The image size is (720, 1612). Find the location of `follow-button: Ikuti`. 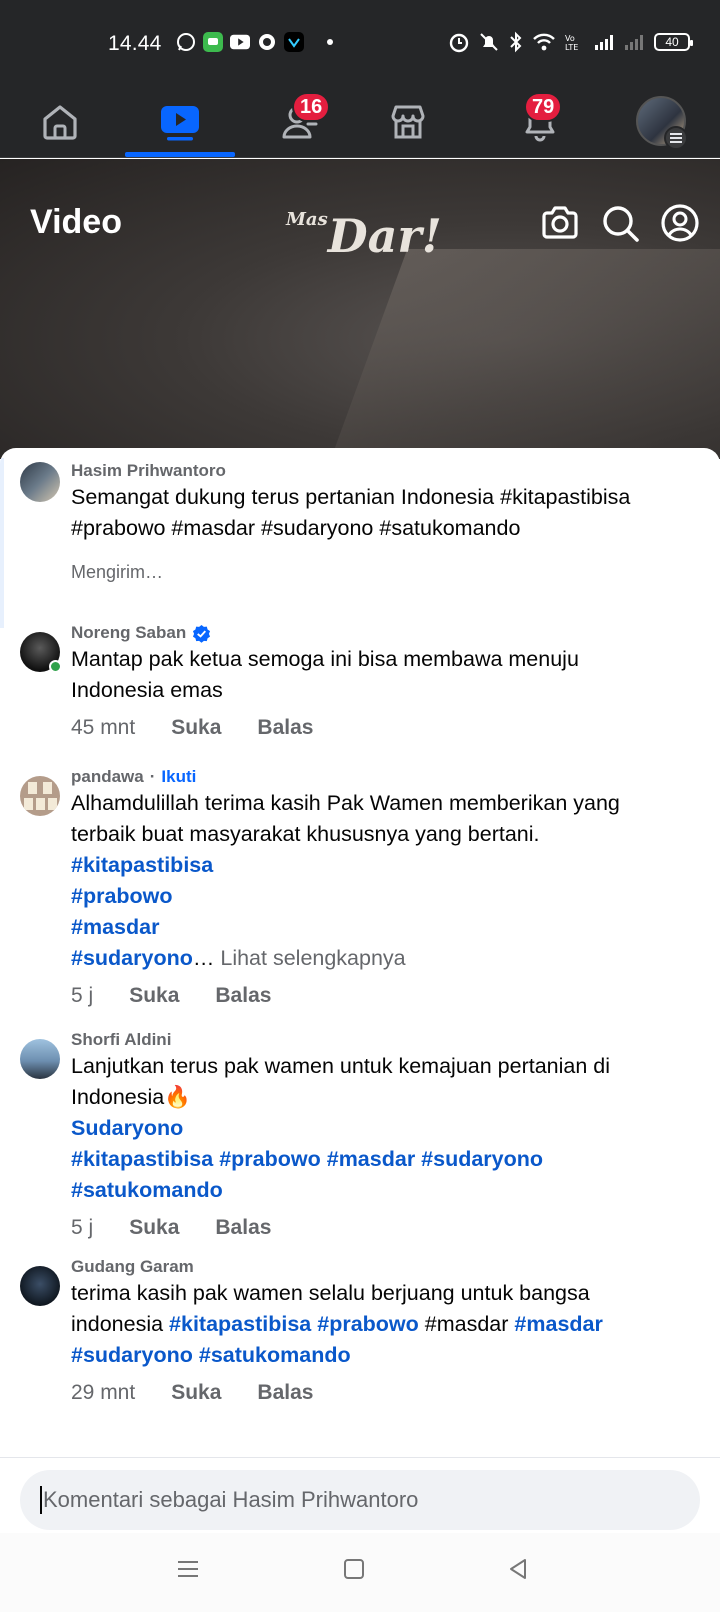

follow-button: Ikuti is located at coordinates (178, 777).